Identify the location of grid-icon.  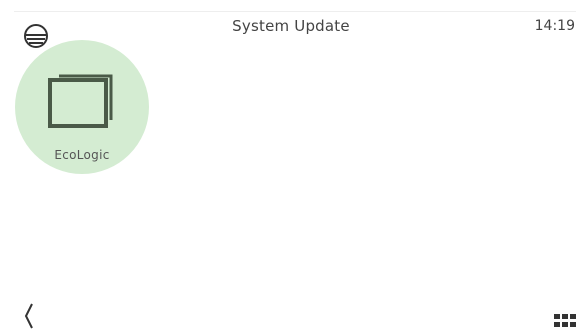
(565, 320).